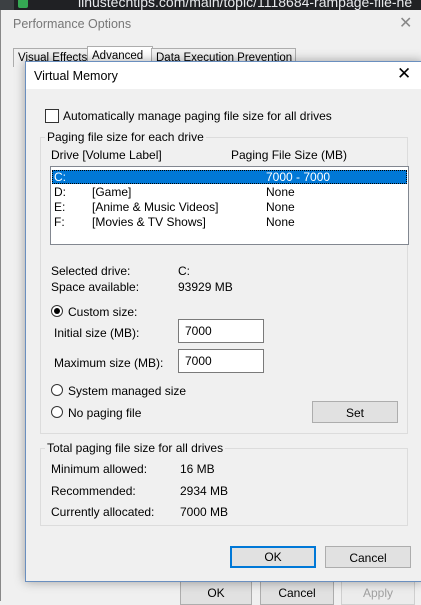 The height and width of the screenshot is (605, 421). What do you see at coordinates (72, 24) in the screenshot?
I see `perf-window-title: Performance Options` at bounding box center [72, 24].